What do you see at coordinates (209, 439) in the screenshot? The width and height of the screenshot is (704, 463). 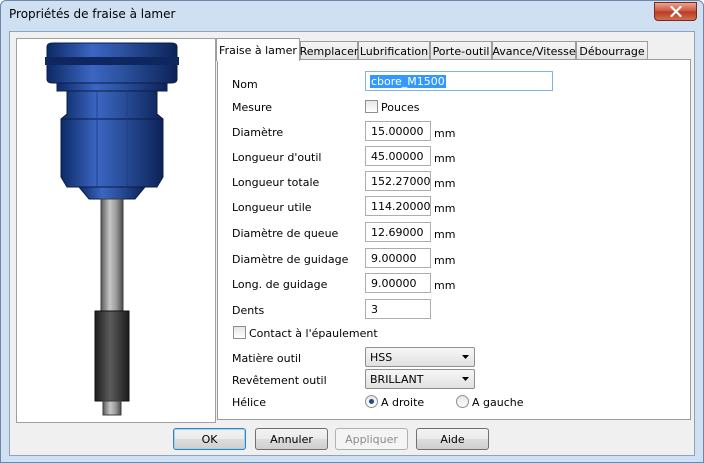 I see `ok-button: OK` at bounding box center [209, 439].